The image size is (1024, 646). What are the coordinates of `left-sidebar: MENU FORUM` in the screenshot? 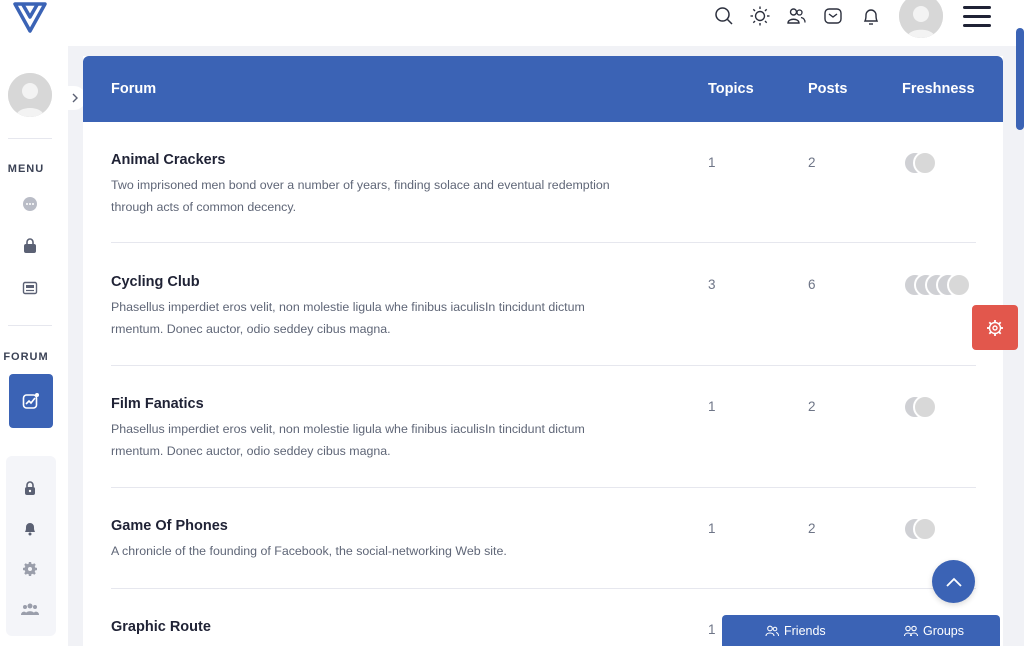 It's located at (34, 323).